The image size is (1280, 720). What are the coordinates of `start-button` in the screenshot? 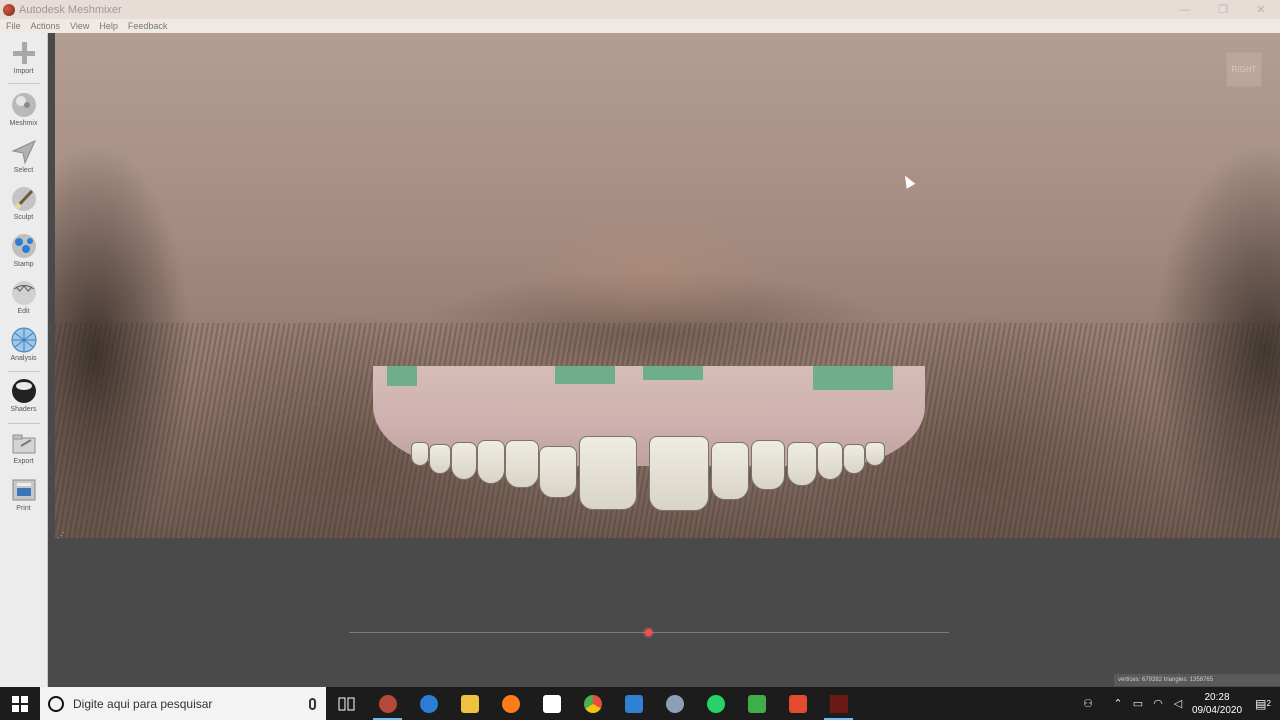 It's located at (20, 703).